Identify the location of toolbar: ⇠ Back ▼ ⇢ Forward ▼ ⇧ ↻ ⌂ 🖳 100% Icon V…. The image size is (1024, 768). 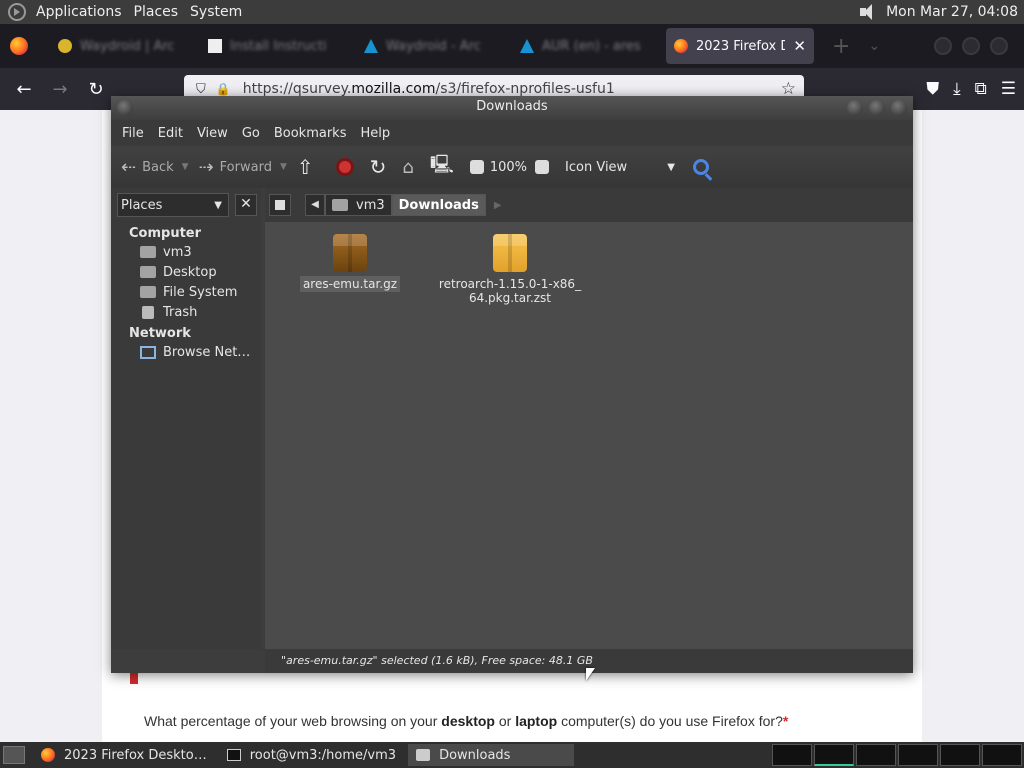
(512, 167).